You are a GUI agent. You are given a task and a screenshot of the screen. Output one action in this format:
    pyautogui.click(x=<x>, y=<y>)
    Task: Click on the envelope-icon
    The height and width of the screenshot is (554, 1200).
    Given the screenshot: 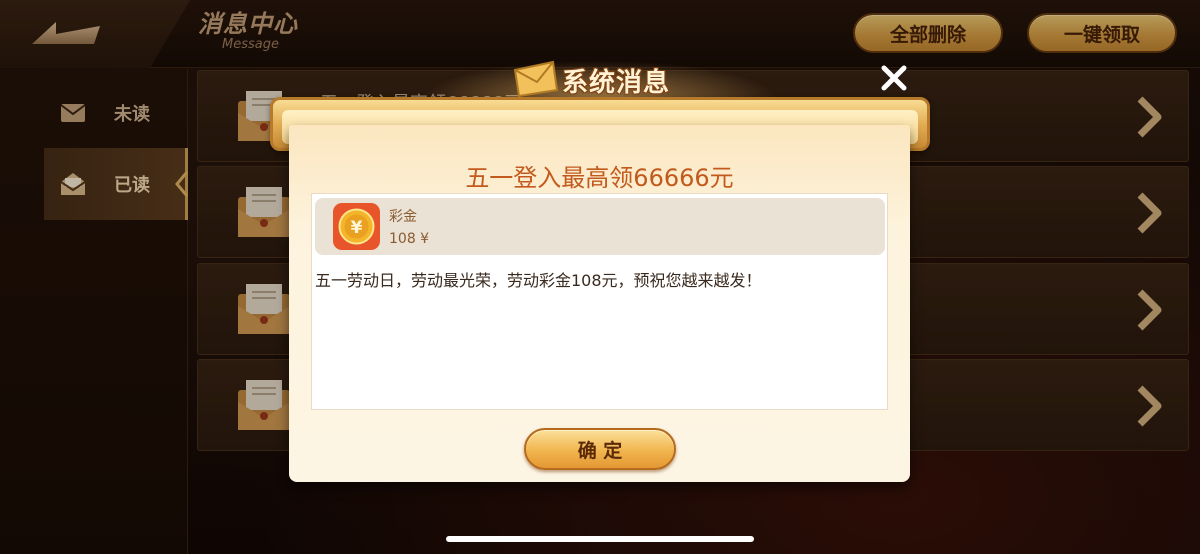 What is the action you would take?
    pyautogui.click(x=536, y=79)
    